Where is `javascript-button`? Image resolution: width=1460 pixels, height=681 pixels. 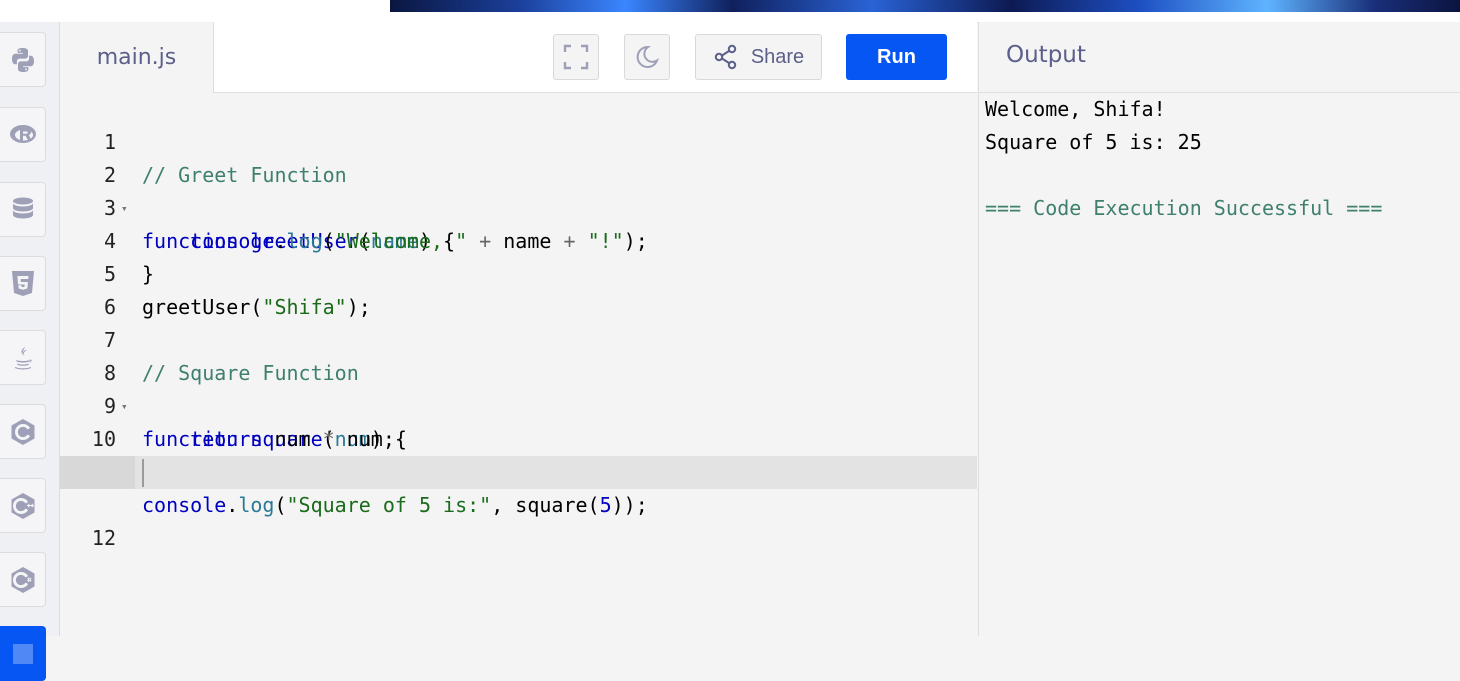
javascript-button is located at coordinates (23, 653).